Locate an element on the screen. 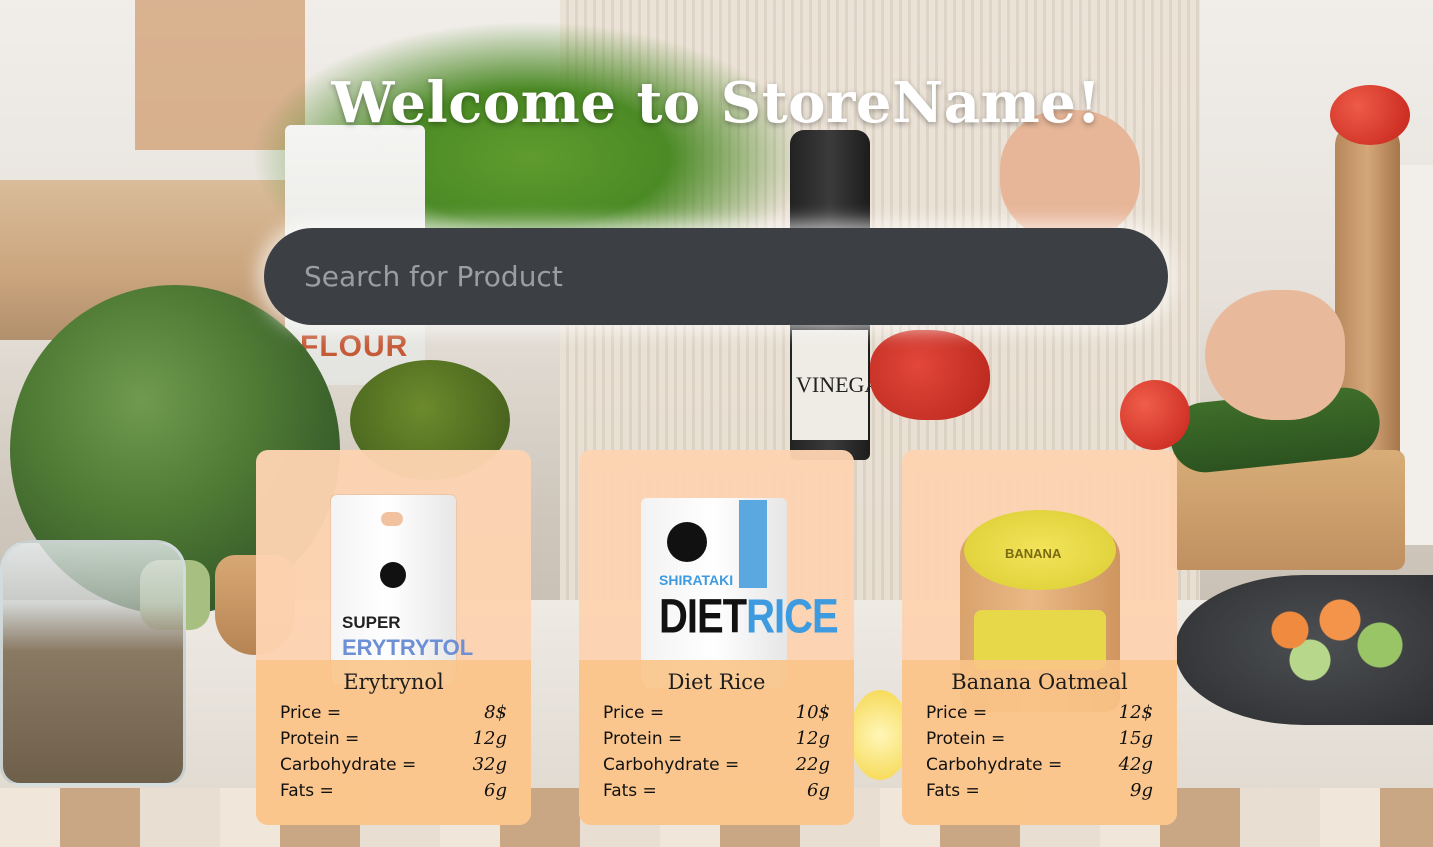  background-lemon is located at coordinates (880, 735).